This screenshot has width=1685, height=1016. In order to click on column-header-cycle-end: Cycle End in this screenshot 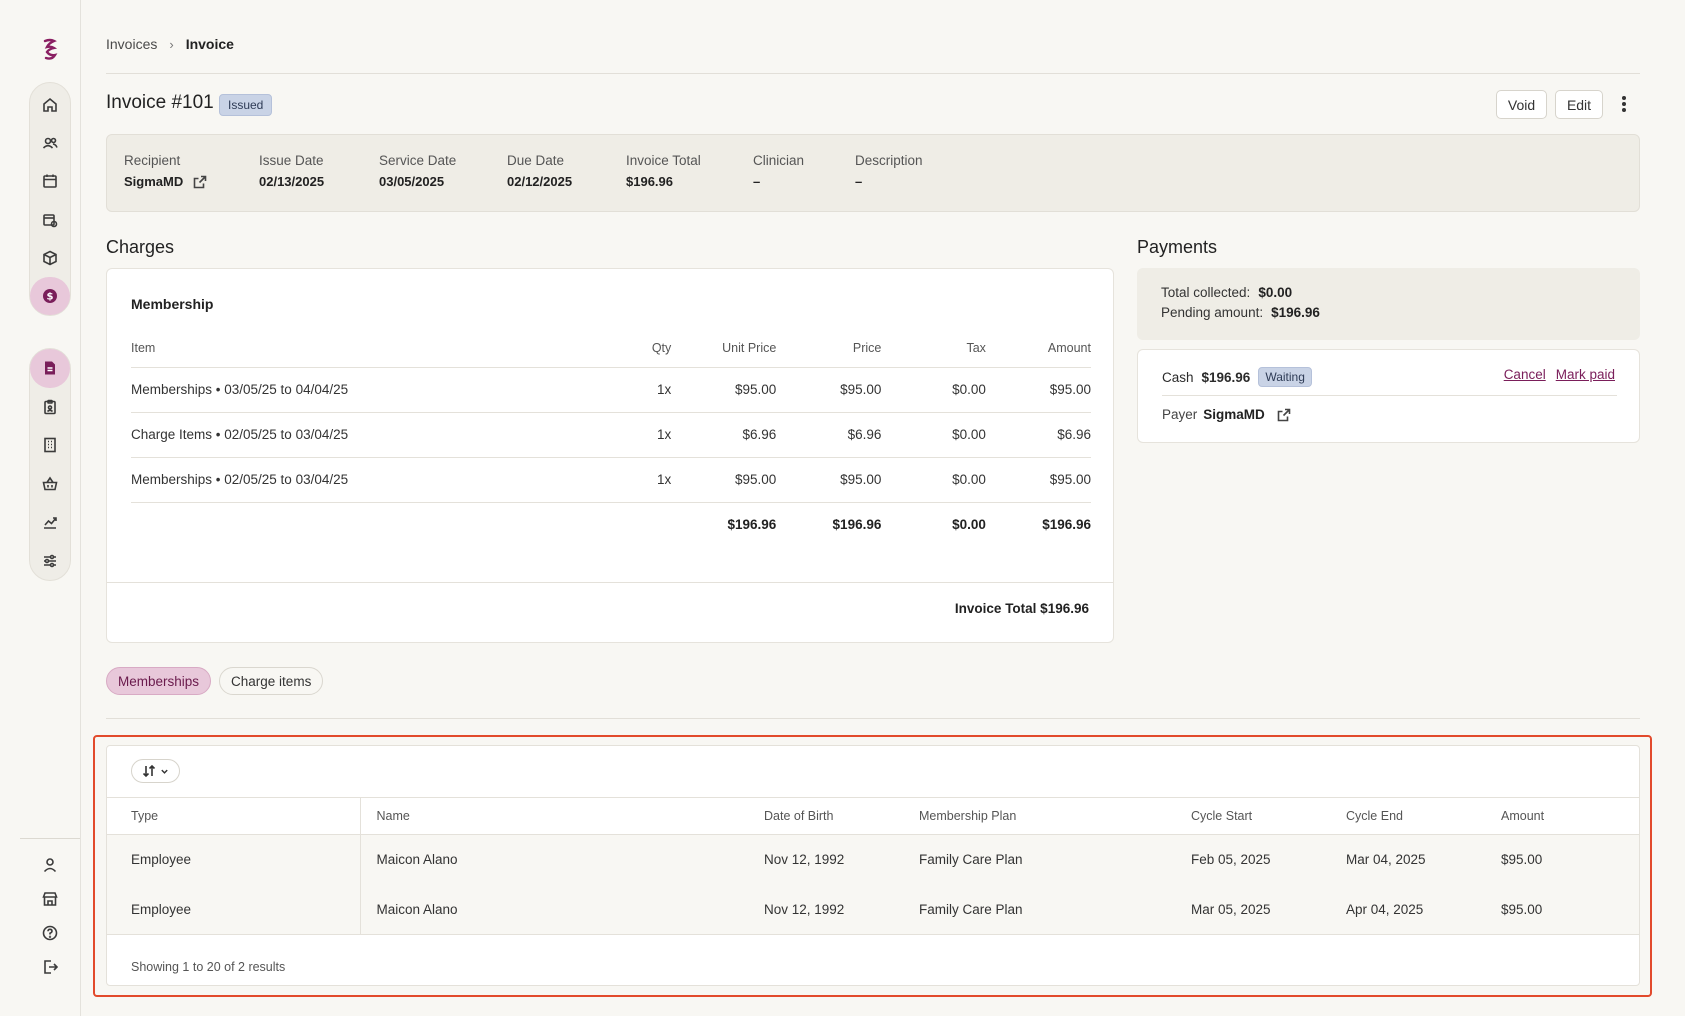, I will do `click(1407, 816)`.